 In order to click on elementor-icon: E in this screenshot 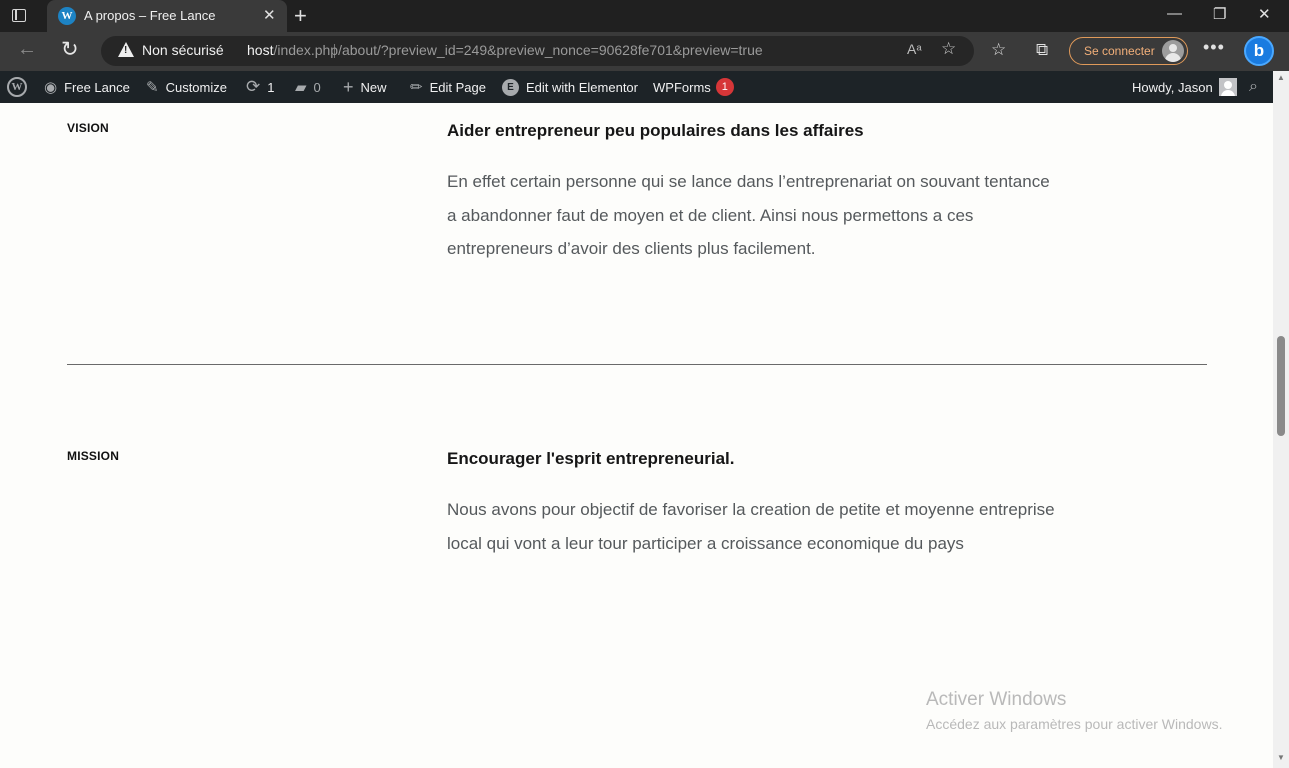, I will do `click(510, 87)`.